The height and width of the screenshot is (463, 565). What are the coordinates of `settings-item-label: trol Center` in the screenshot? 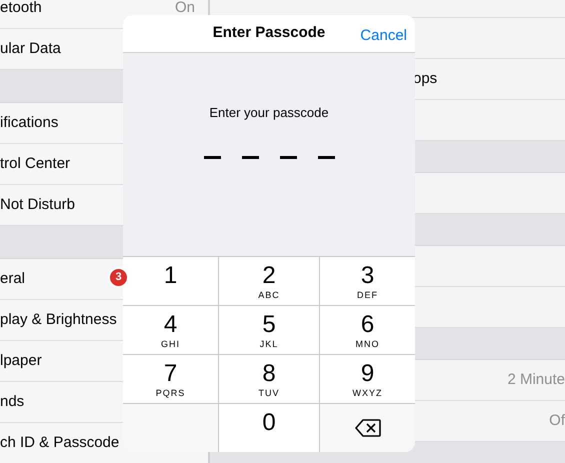 It's located at (35, 164).